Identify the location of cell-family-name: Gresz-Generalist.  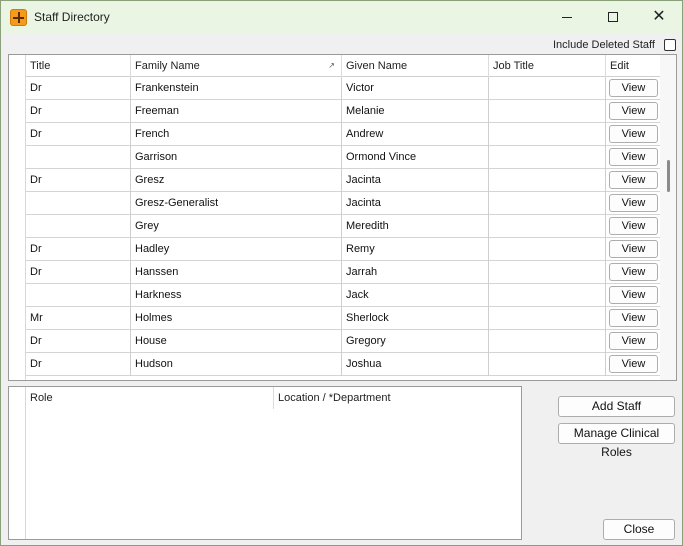
(236, 203).